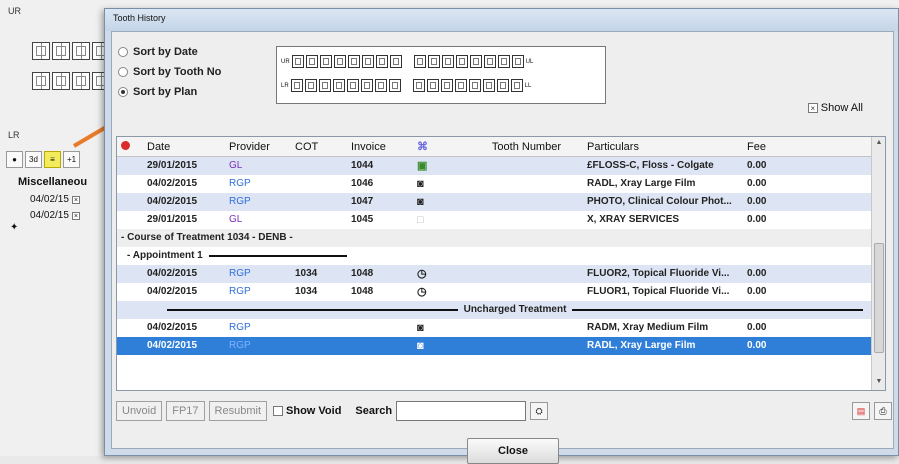 The height and width of the screenshot is (464, 899). What do you see at coordinates (883, 411) in the screenshot?
I see `print-icon: ⎙` at bounding box center [883, 411].